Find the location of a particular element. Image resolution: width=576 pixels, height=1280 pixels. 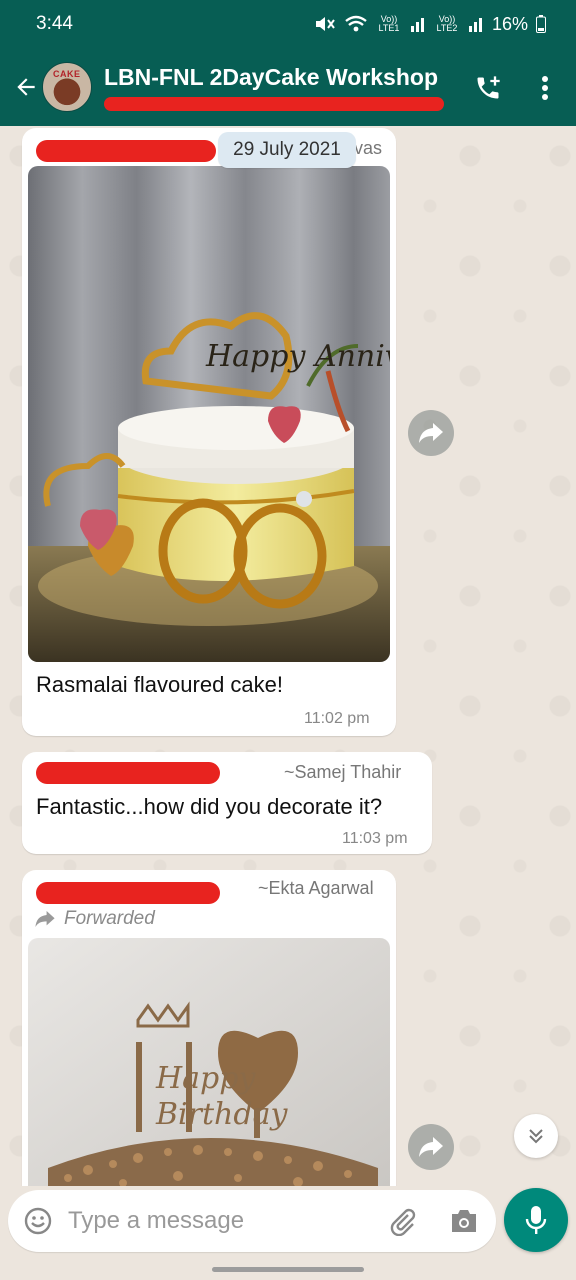

status-icons: Vo)) LTE1 Vo)) LTE2 16% is located at coordinates (430, 24).